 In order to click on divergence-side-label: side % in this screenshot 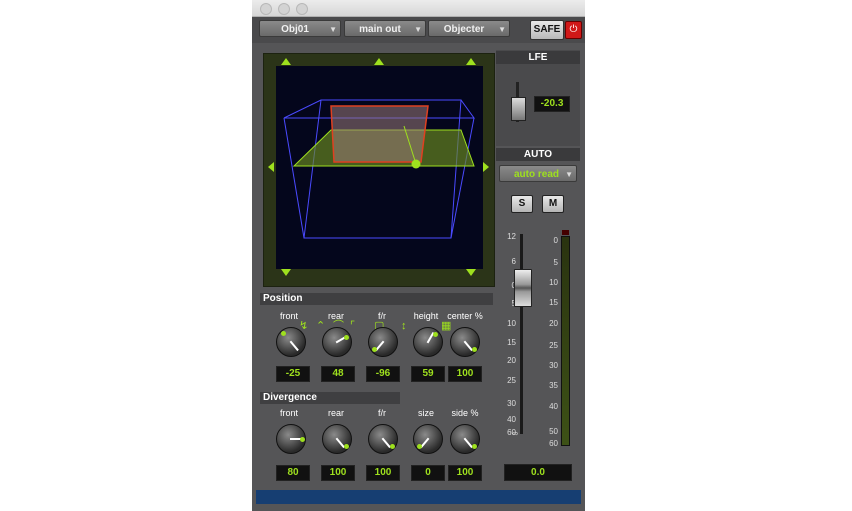, I will do `click(465, 413)`.